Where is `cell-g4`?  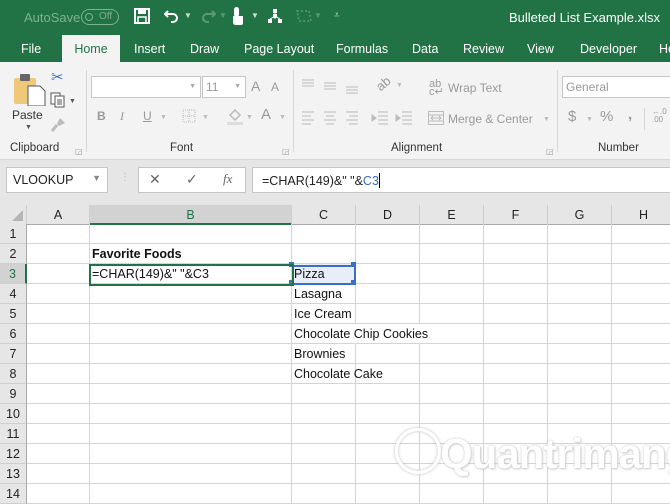 cell-g4 is located at coordinates (580, 294).